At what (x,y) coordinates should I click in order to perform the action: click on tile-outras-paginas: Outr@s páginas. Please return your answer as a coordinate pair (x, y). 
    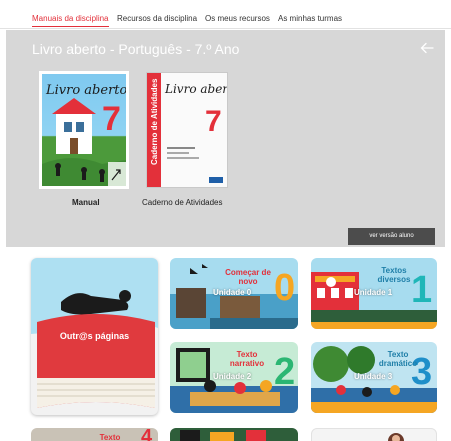
    Looking at the image, I should click on (94, 336).